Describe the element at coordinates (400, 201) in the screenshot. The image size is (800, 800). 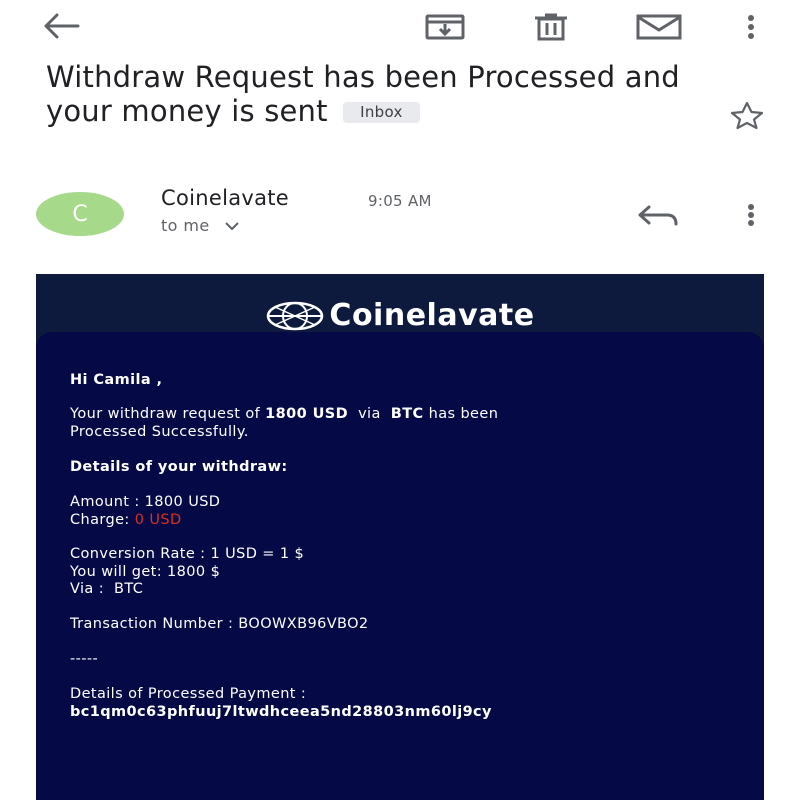
I see `sent-time: 9:05 AM` at that location.